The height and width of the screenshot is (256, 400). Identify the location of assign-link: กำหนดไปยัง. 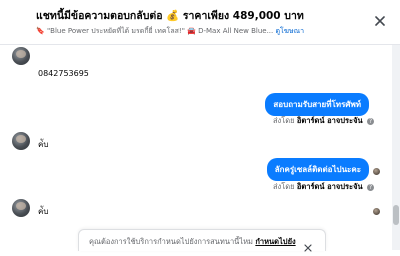
(275, 241).